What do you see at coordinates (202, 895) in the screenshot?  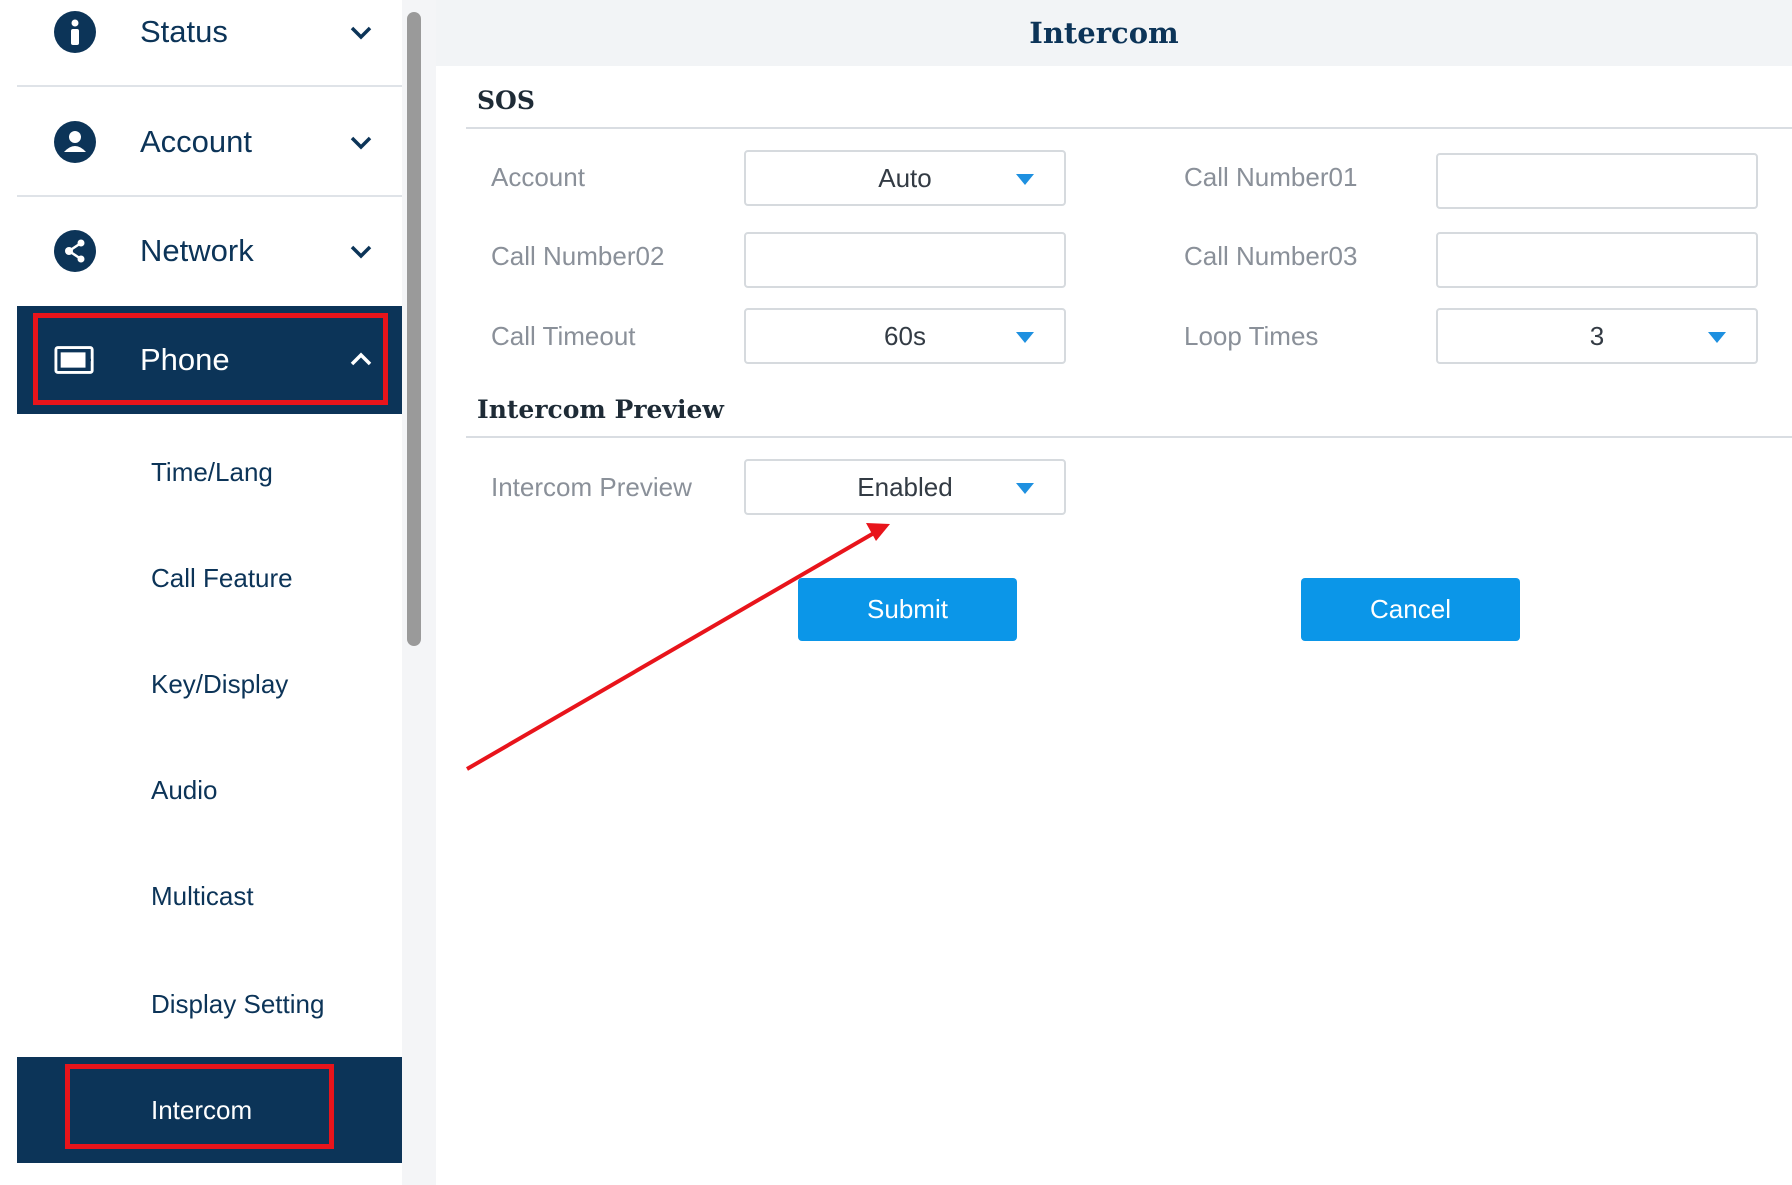 I see `sidebar-subitem-label: Multicast` at bounding box center [202, 895].